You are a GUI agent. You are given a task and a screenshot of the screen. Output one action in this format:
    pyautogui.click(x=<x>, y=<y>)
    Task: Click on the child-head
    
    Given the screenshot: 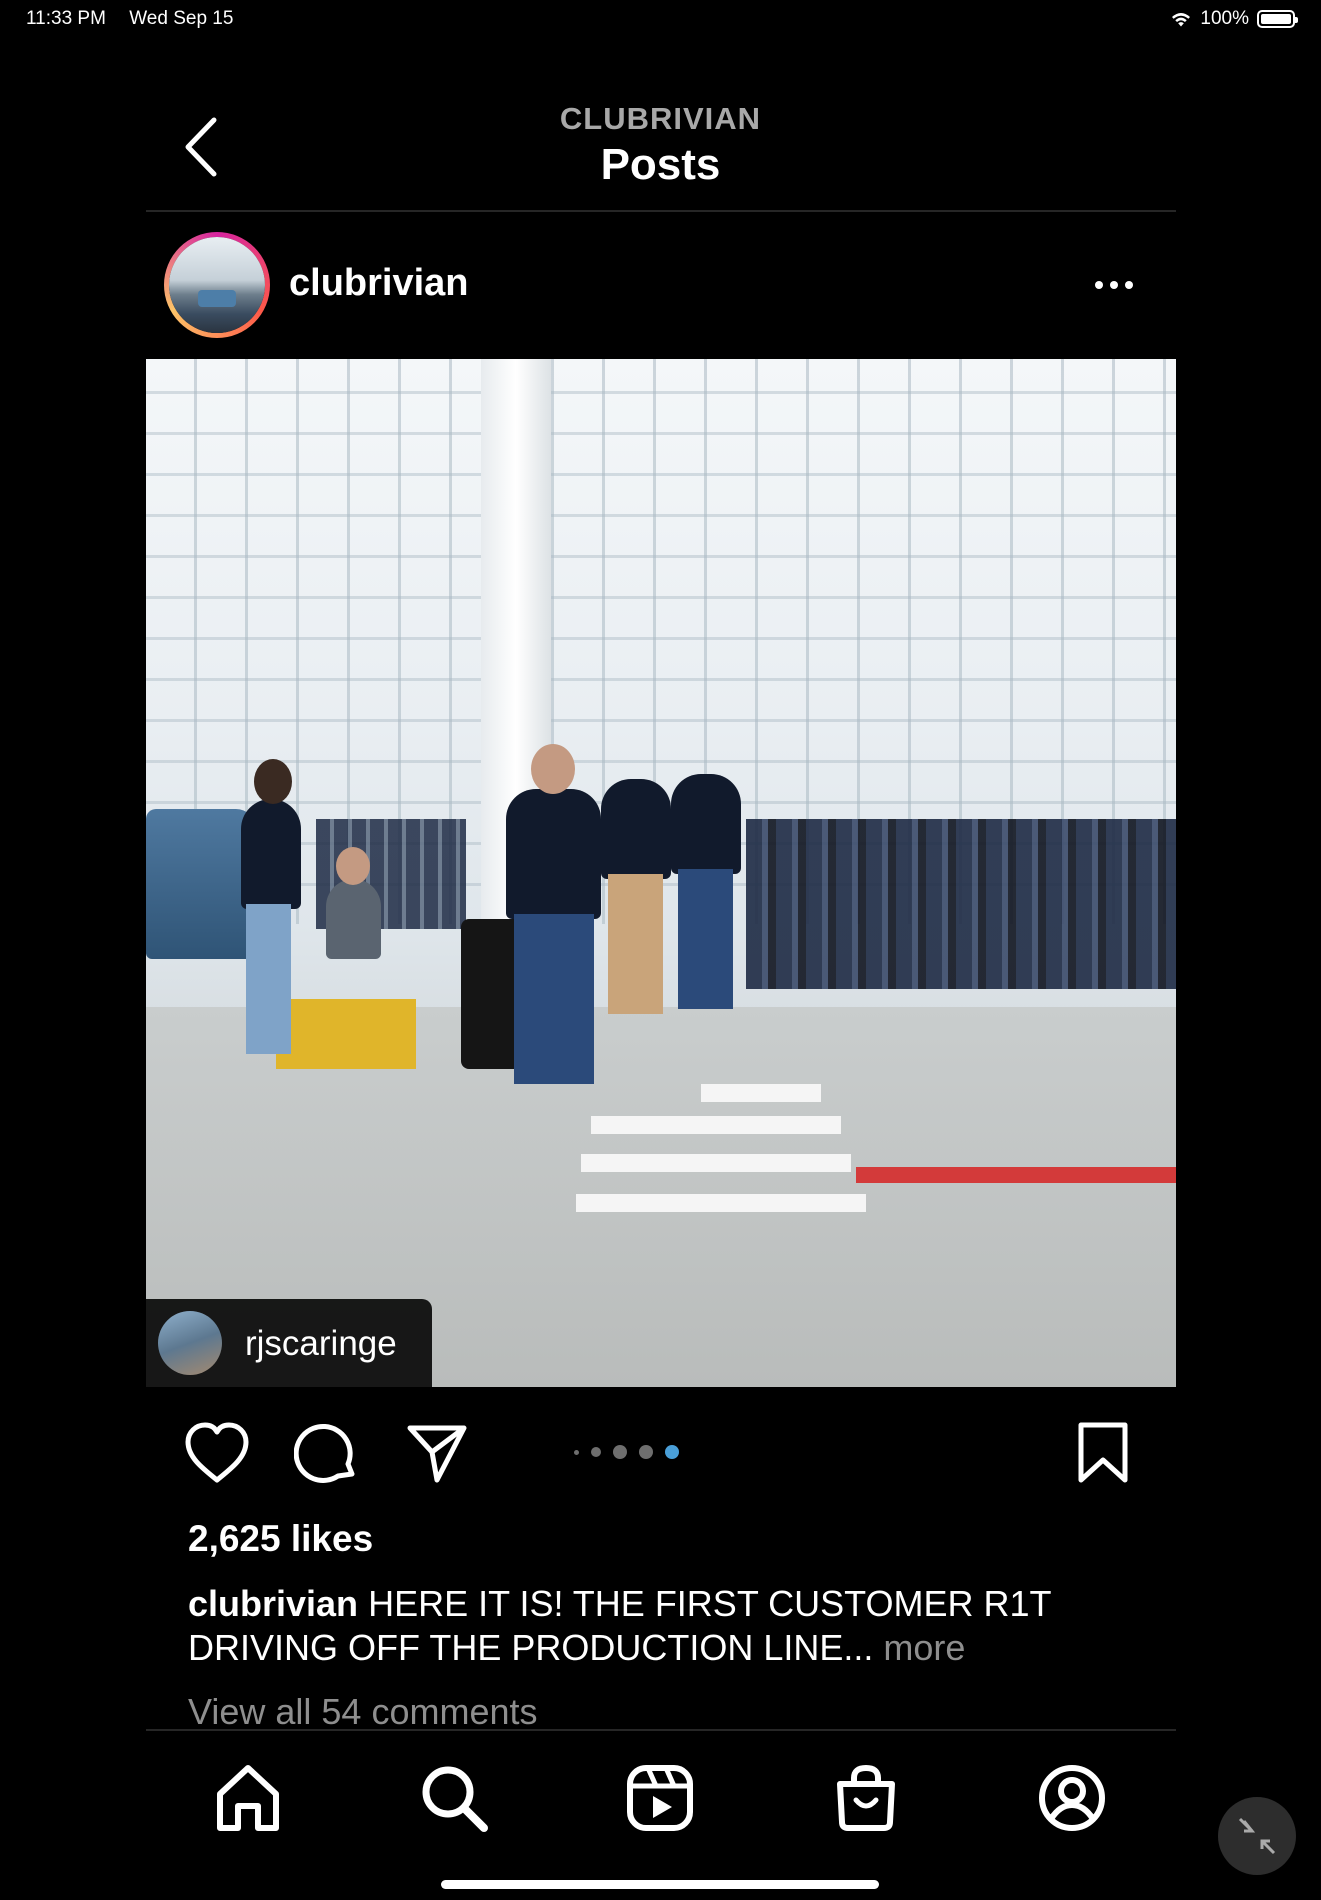 What is the action you would take?
    pyautogui.click(x=353, y=866)
    